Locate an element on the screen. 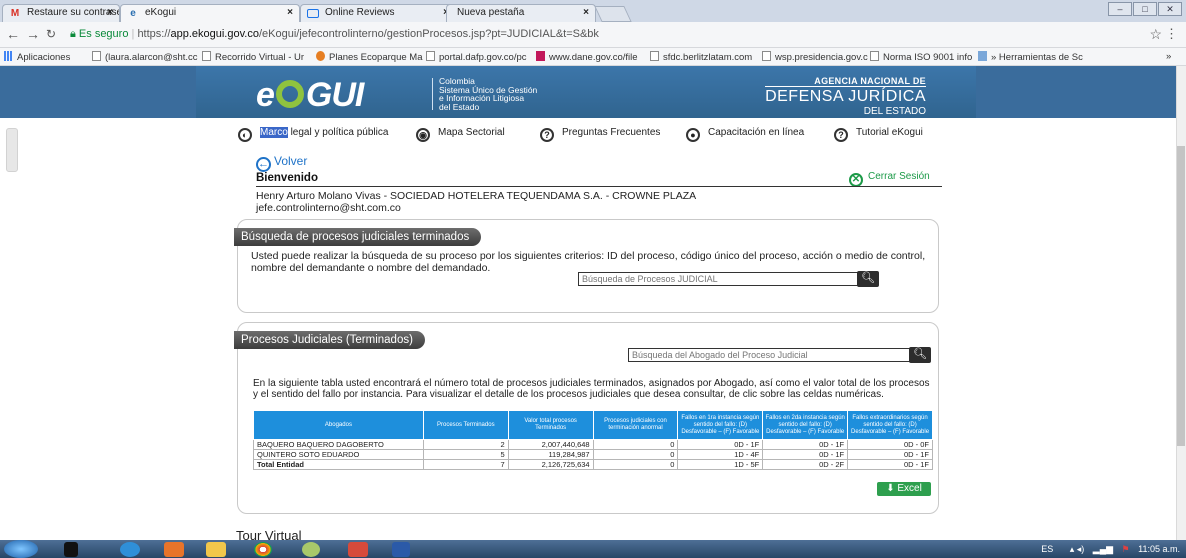 This screenshot has height=558, width=1186. bookmark-apps: Aplicaciones is located at coordinates (37, 57).